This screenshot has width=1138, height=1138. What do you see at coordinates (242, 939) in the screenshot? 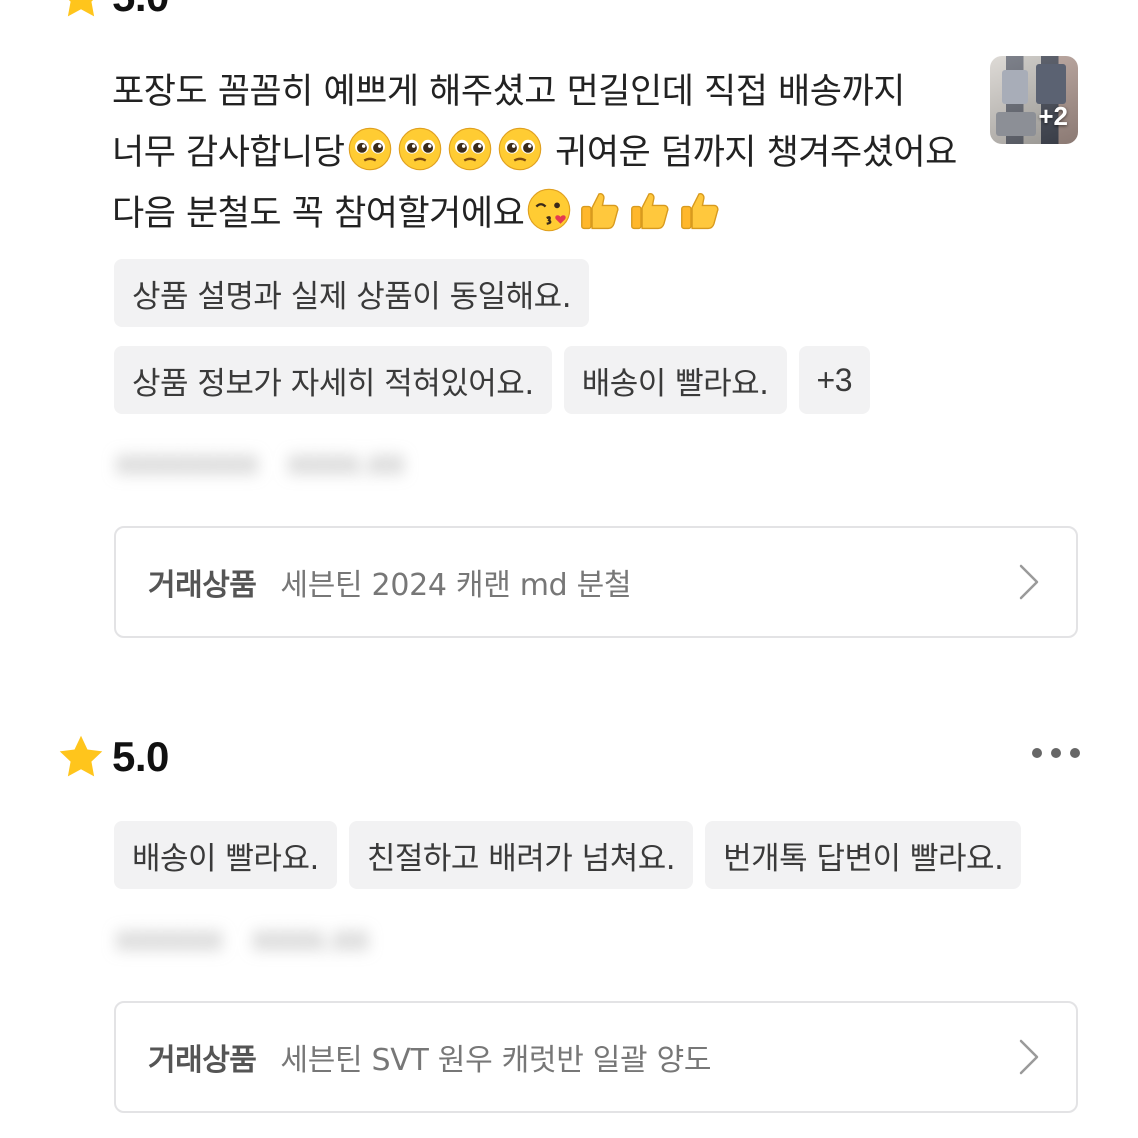
I see `review-2-meta-blurred: xxxxxx xxxx.xx` at bounding box center [242, 939].